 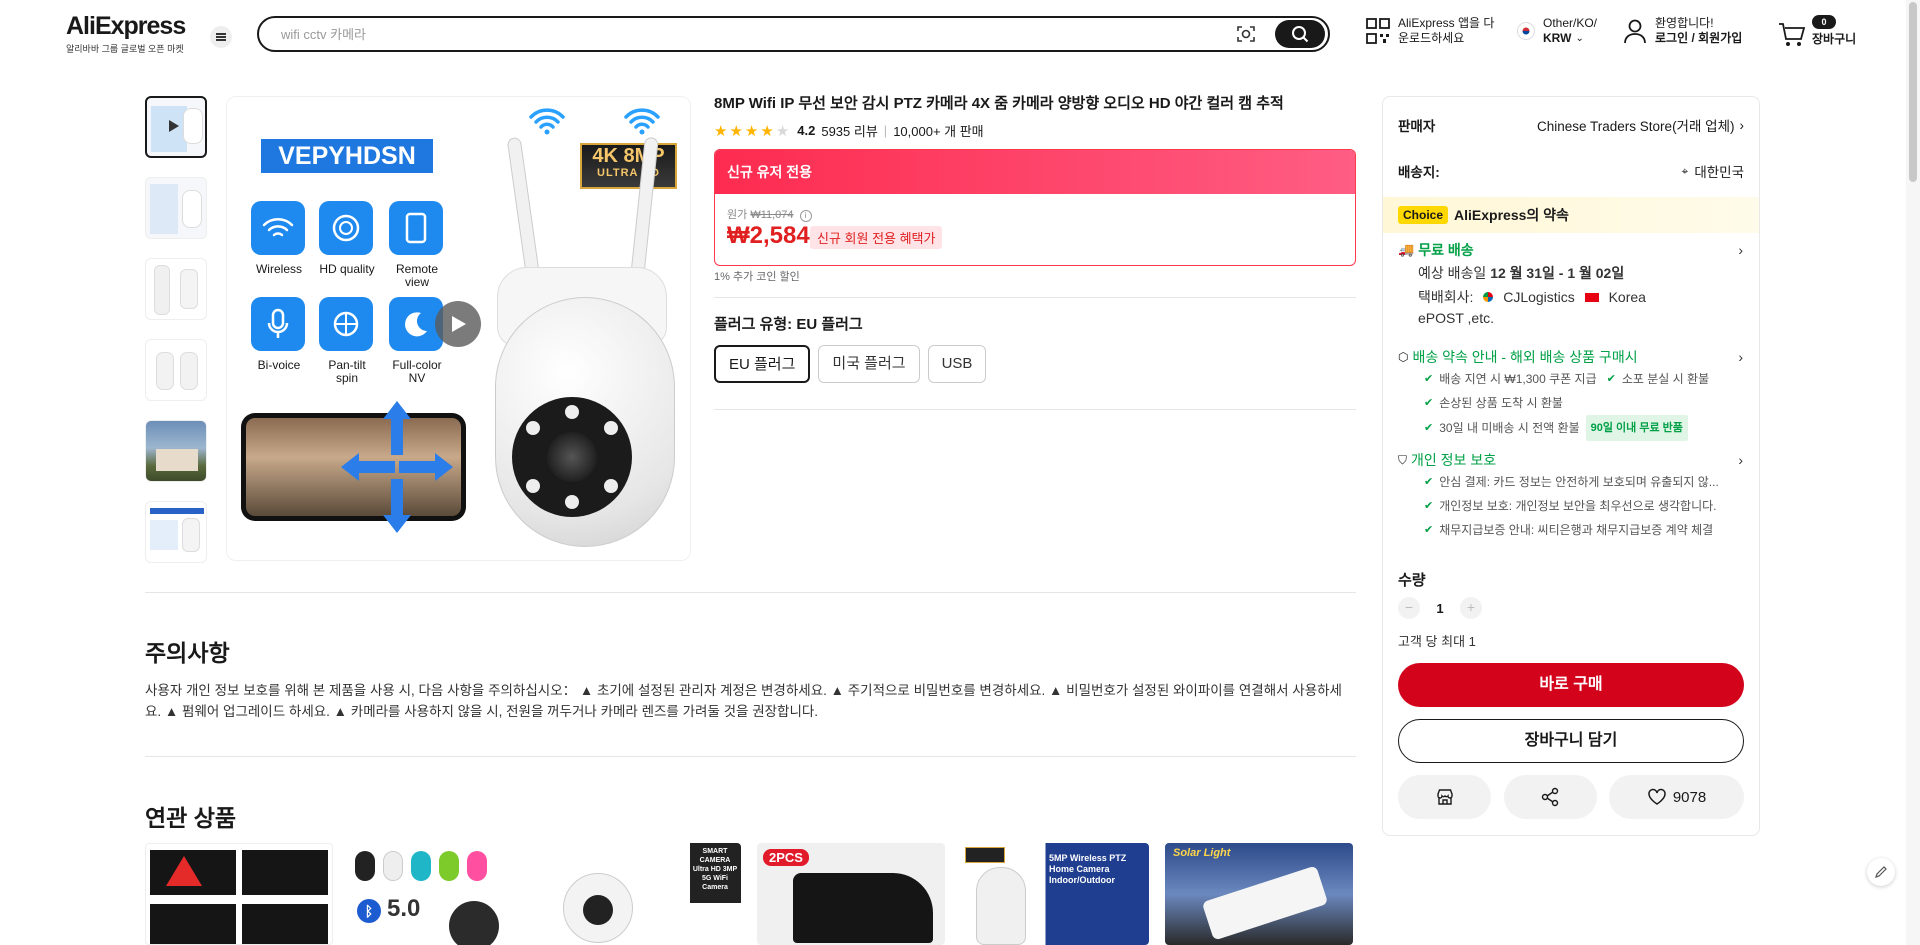 I want to click on related-product-card: SMART CAMERA Ultra HD 3MP 5G WiFi Camera, so click(x=647, y=894).